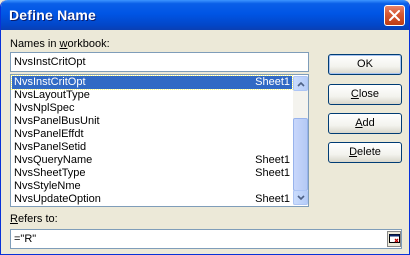 The image size is (410, 255). I want to click on arrow-up-icon, so click(301, 84).